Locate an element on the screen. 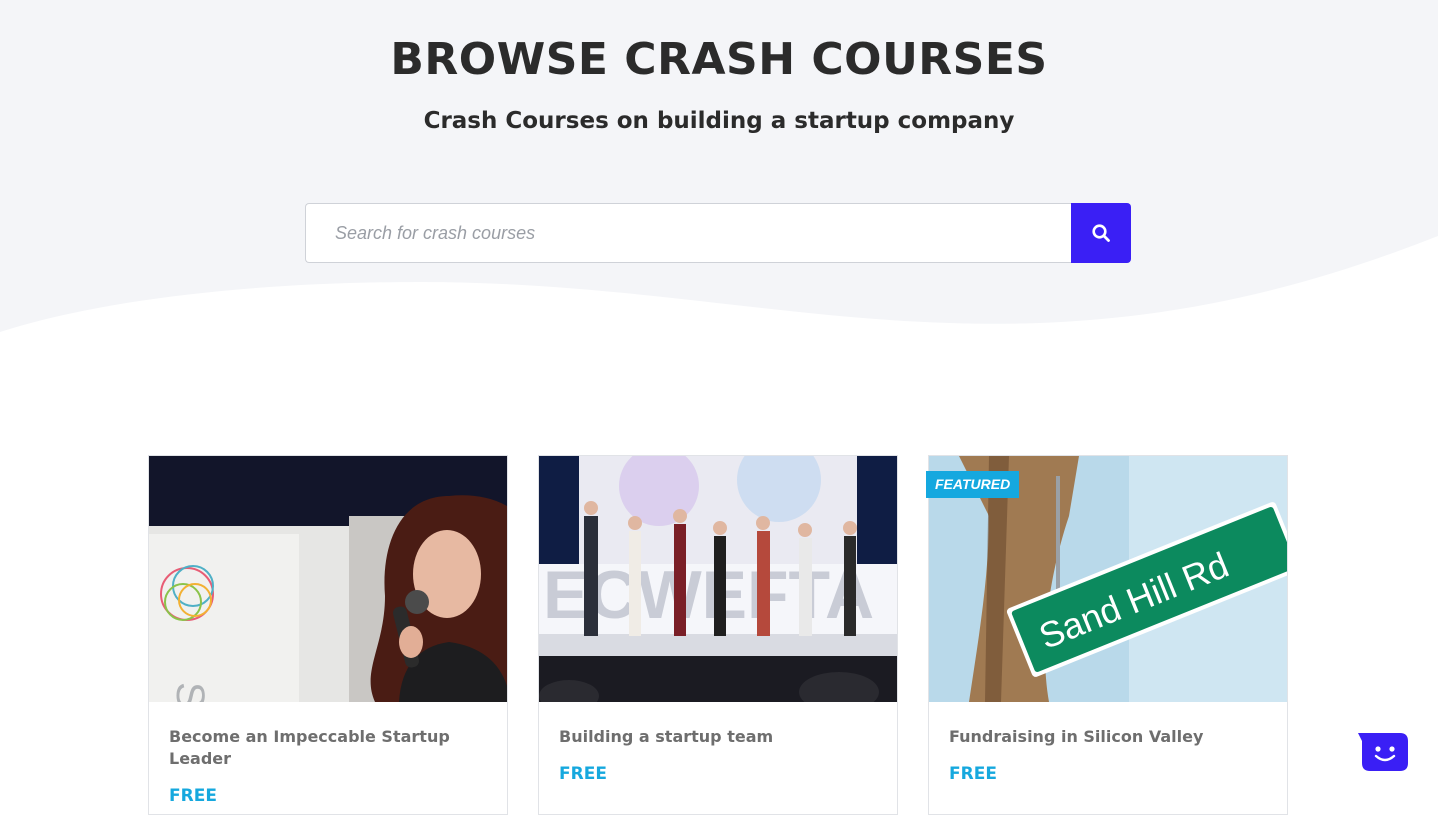 The height and width of the screenshot is (815, 1438). course-title: Fundraising in Silicon Valley is located at coordinates (1099, 737).